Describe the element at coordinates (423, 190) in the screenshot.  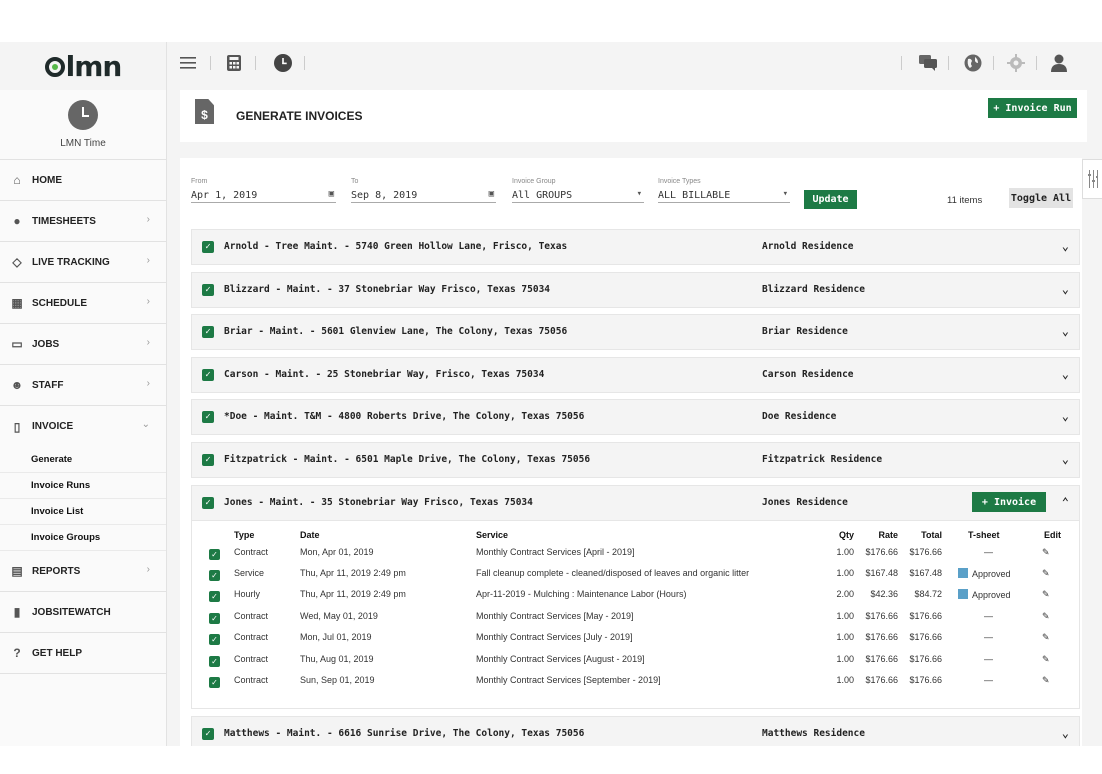
I see `to-date-field: To Sep 8, 2019 ▣` at that location.